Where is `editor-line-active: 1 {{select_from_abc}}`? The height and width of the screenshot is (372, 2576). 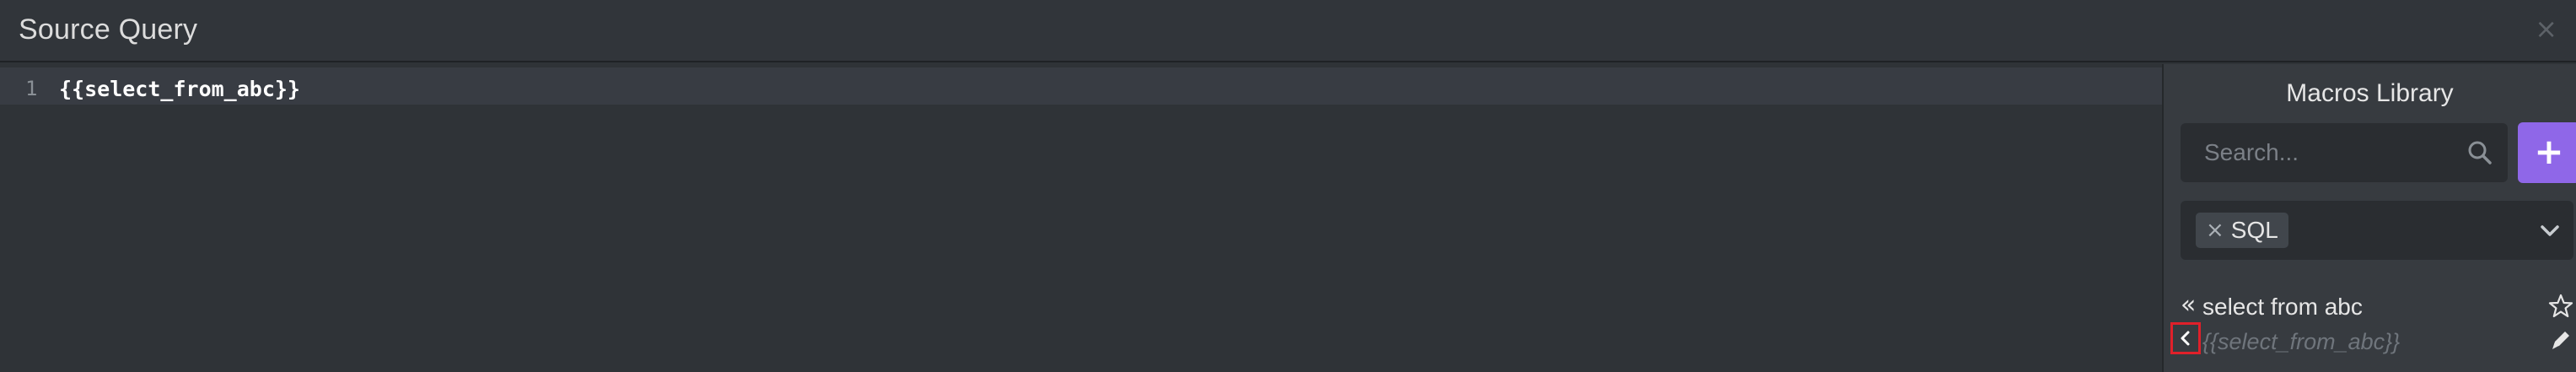
editor-line-active: 1 {{select_from_abc}} is located at coordinates (1081, 86).